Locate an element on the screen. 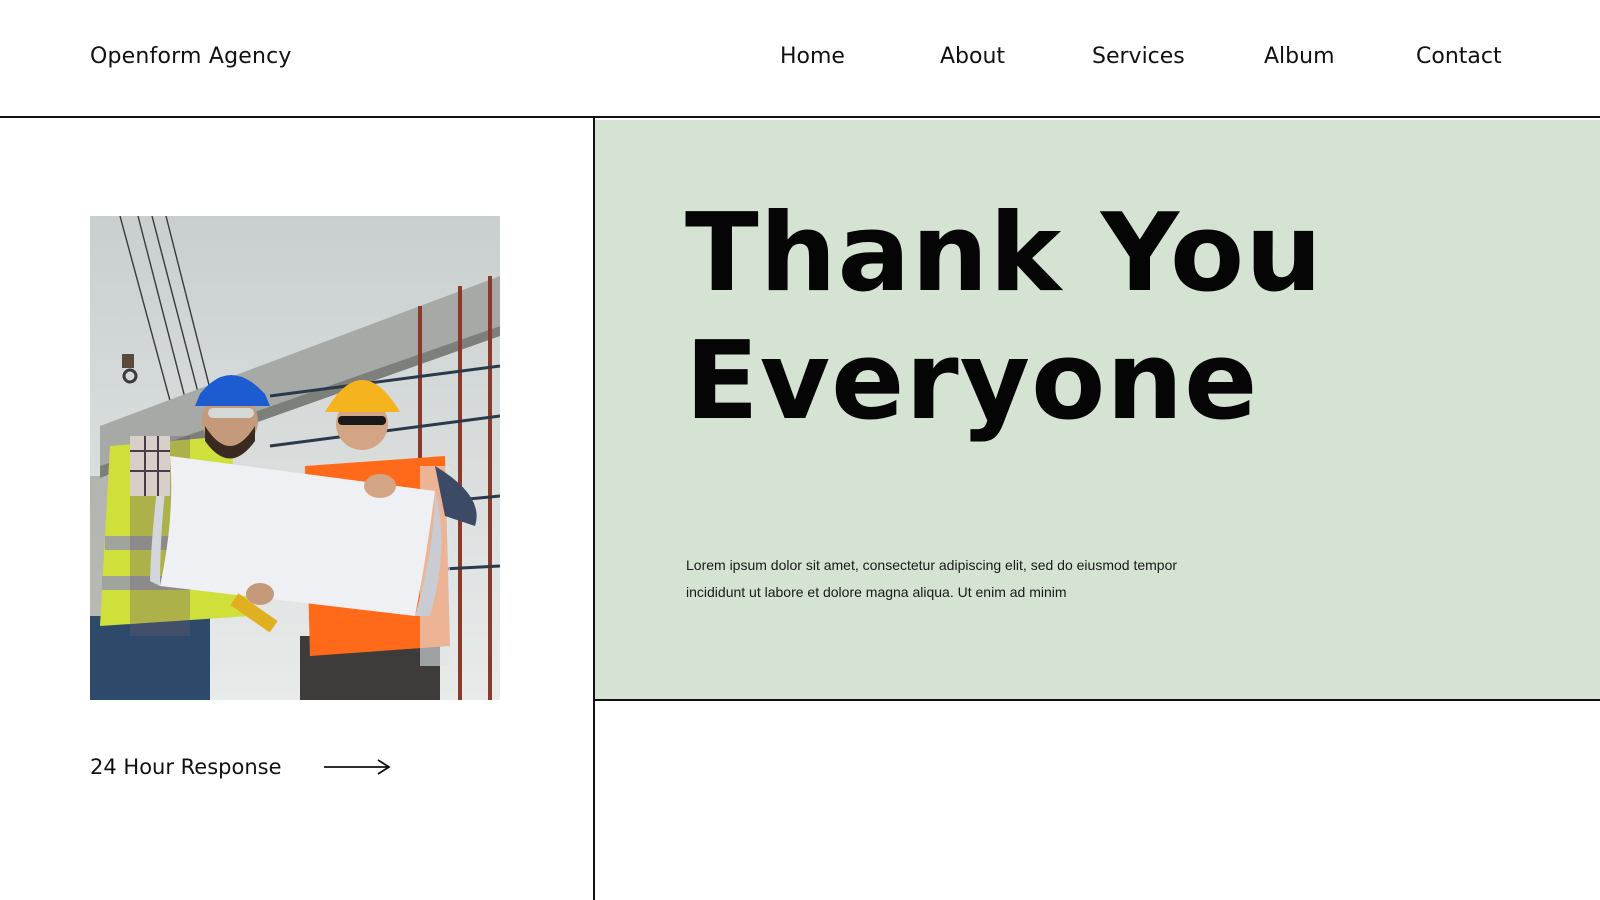  hero-title: Thank You Everyone is located at coordinates (1095, 318).